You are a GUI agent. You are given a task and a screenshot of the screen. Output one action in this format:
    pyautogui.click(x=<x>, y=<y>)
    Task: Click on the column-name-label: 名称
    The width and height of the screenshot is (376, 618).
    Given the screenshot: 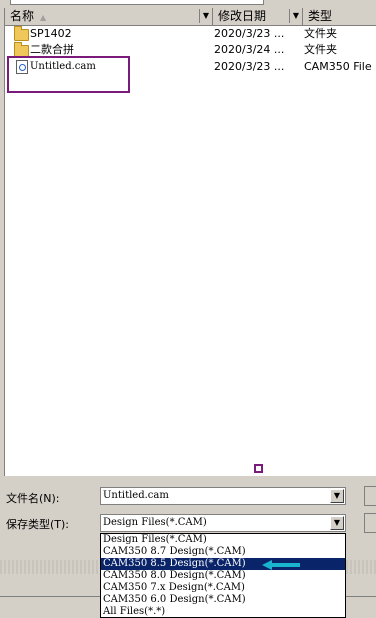 What is the action you would take?
    pyautogui.click(x=22, y=16)
    